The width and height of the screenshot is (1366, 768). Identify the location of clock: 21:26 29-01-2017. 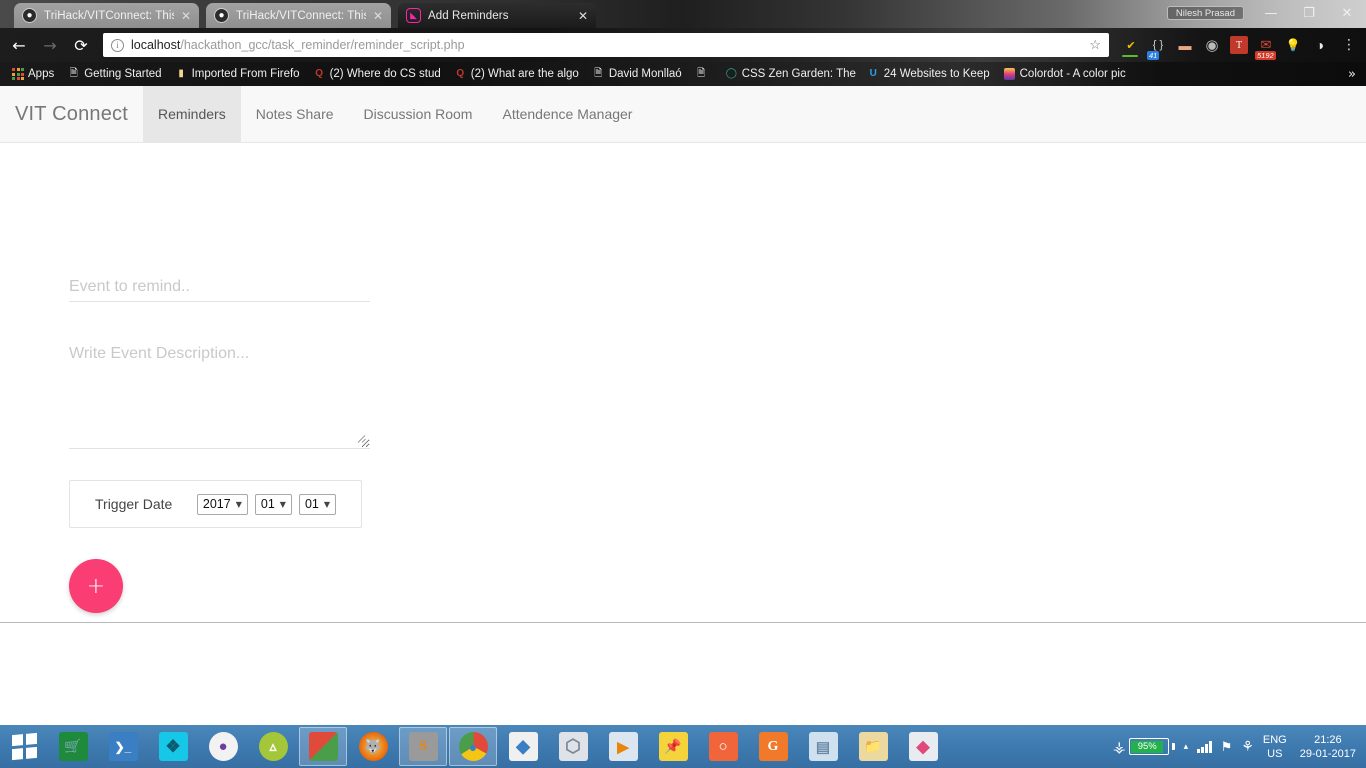
(1326, 747).